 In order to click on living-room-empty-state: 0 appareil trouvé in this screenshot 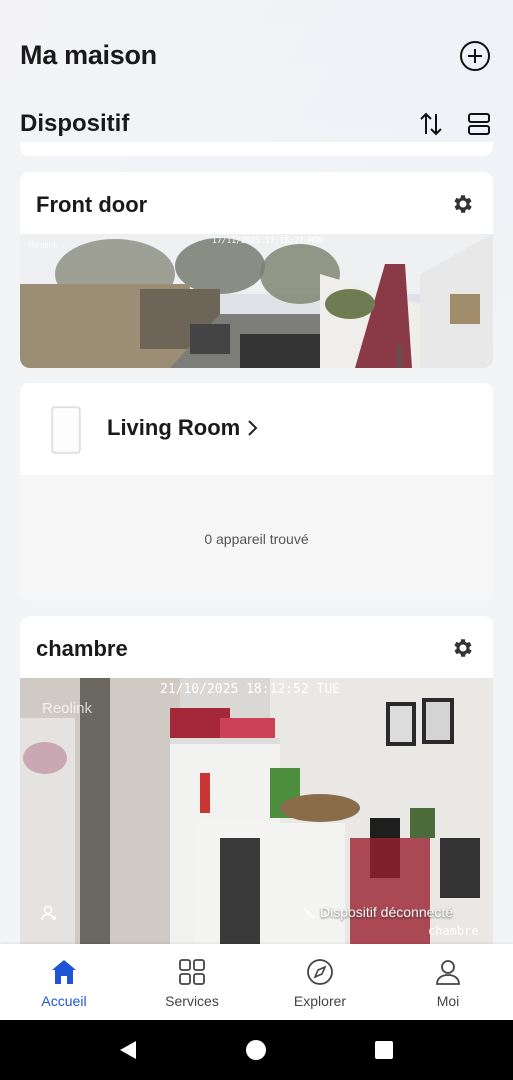, I will do `click(256, 538)`.